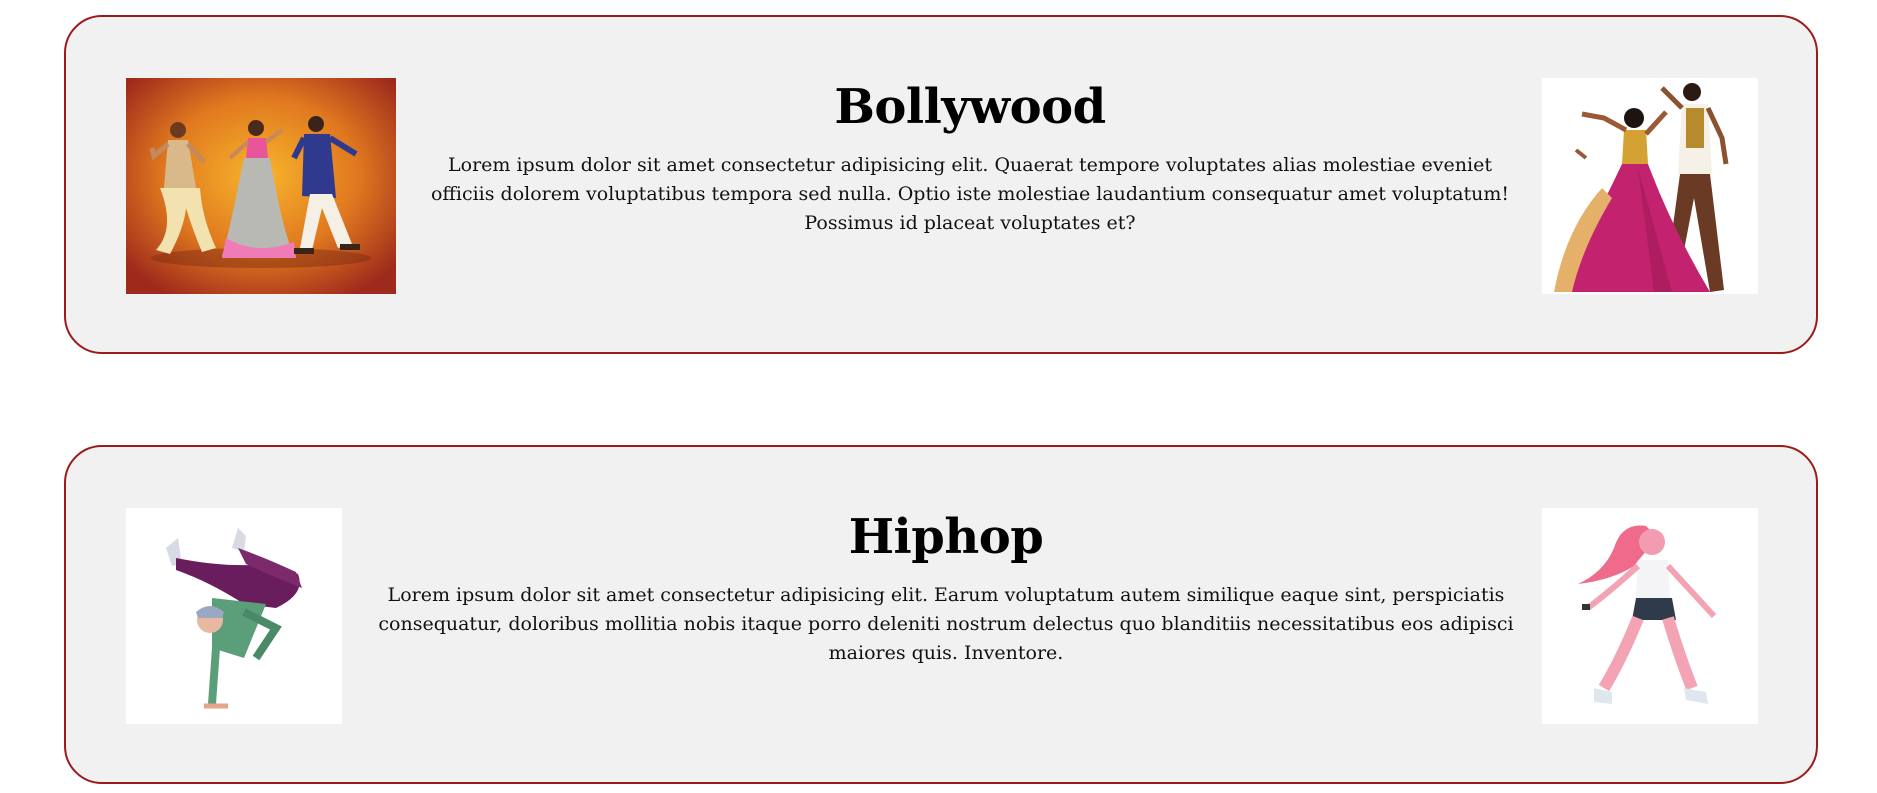 This screenshot has height=793, width=1877. I want to click on bollywood-couple-image, so click(1650, 186).